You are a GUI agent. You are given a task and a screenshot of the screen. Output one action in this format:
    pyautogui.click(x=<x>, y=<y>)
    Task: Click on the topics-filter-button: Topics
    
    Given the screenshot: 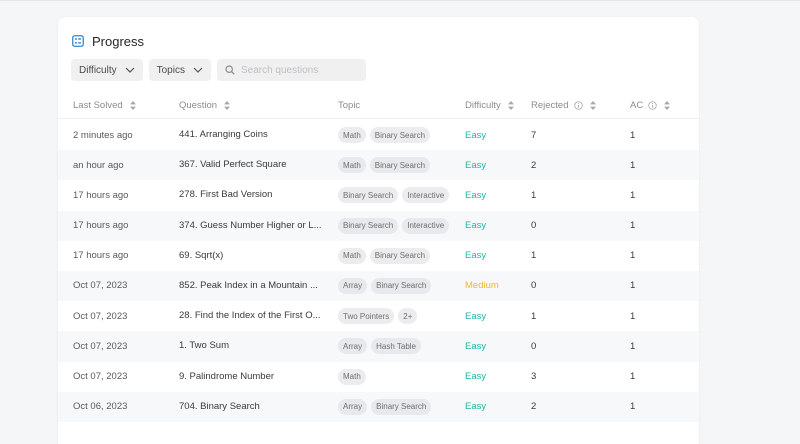 What is the action you would take?
    pyautogui.click(x=179, y=70)
    